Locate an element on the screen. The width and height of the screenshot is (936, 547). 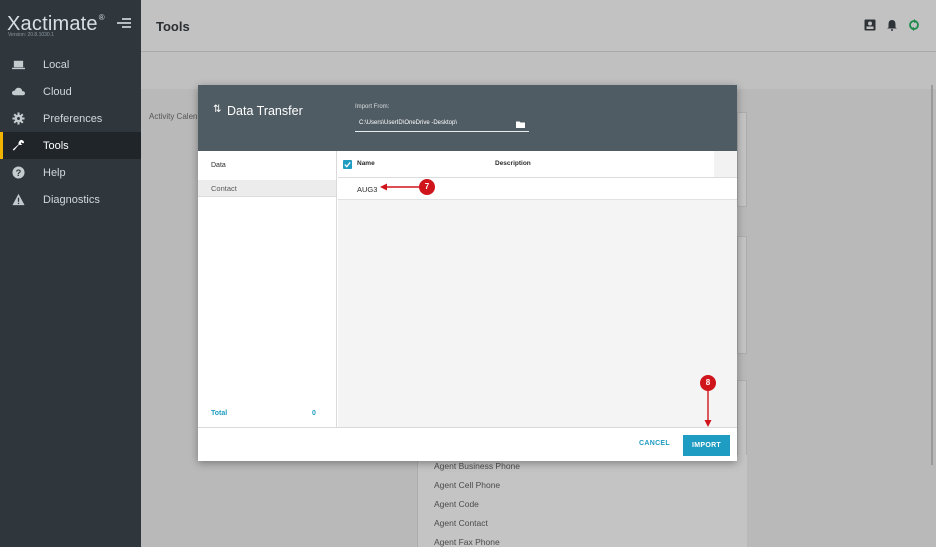
sidebar-item-help: ? Help is located at coordinates (70, 172).